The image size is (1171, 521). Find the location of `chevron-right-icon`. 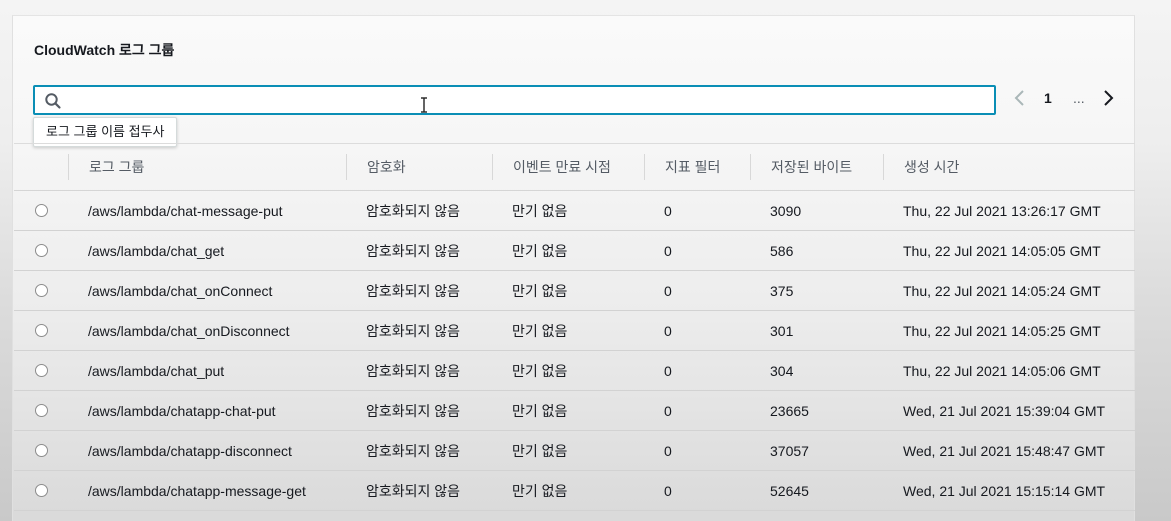

chevron-right-icon is located at coordinates (1109, 98).